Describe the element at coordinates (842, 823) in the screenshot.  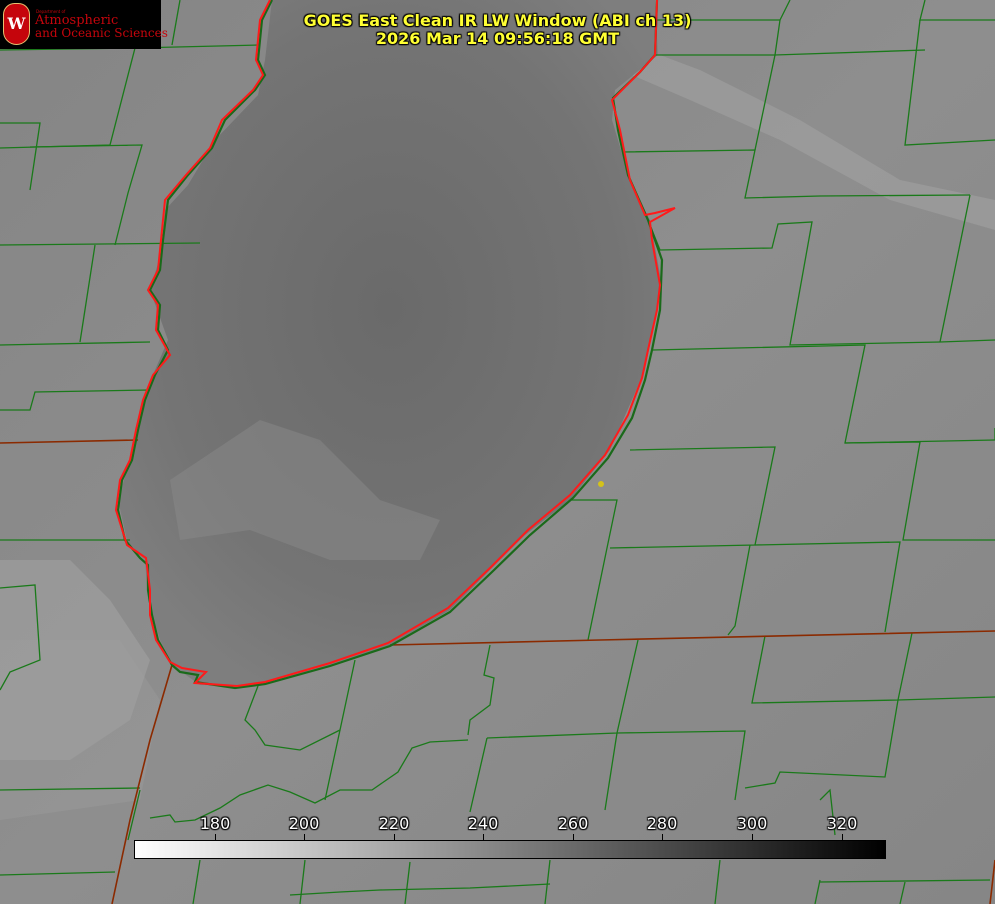
I see `colorbar-tick-label: 320` at that location.